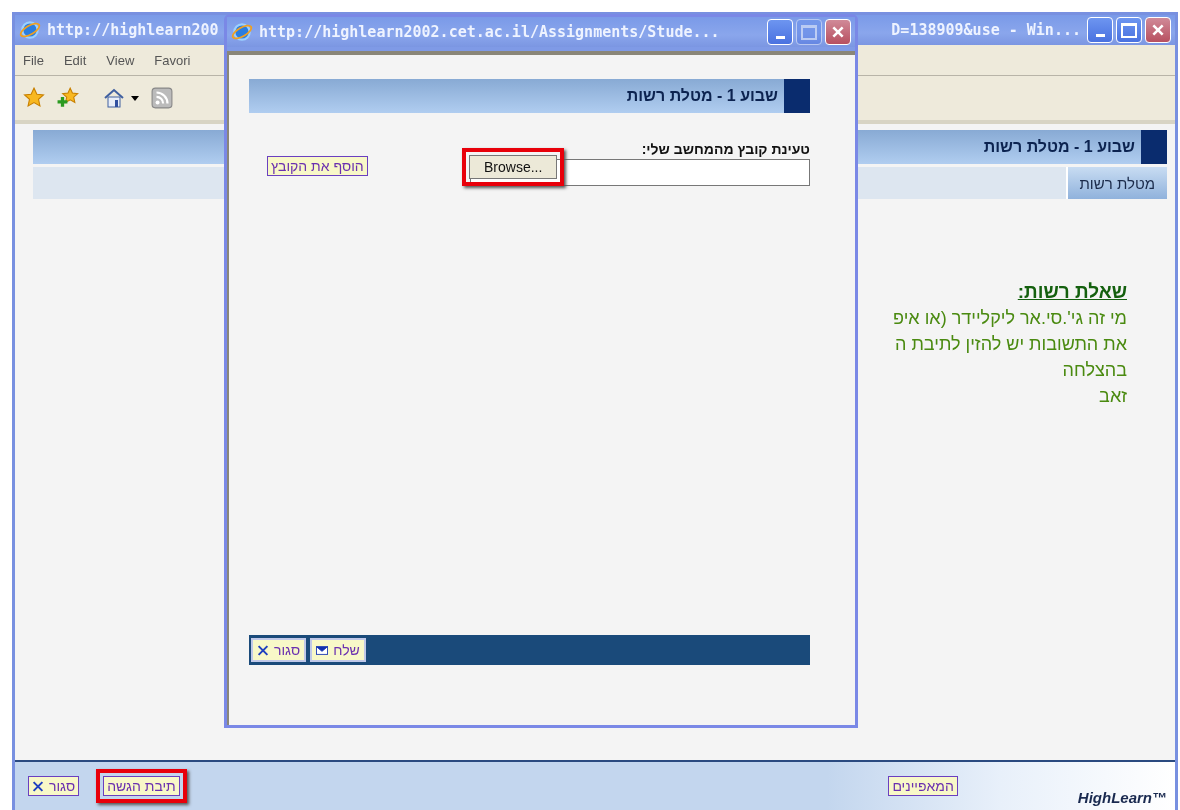 The width and height of the screenshot is (1180, 810). Describe the element at coordinates (1122, 797) in the screenshot. I see `logo: HighLearn™` at that location.